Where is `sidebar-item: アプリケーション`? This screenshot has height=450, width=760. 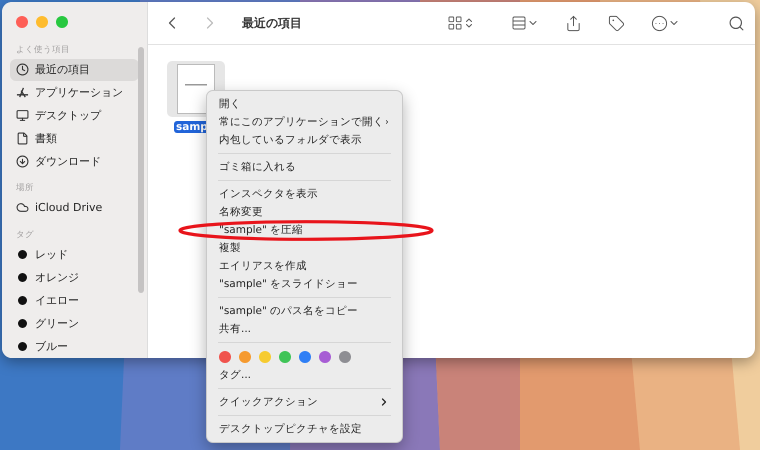
sidebar-item: アプリケーション is located at coordinates (74, 93).